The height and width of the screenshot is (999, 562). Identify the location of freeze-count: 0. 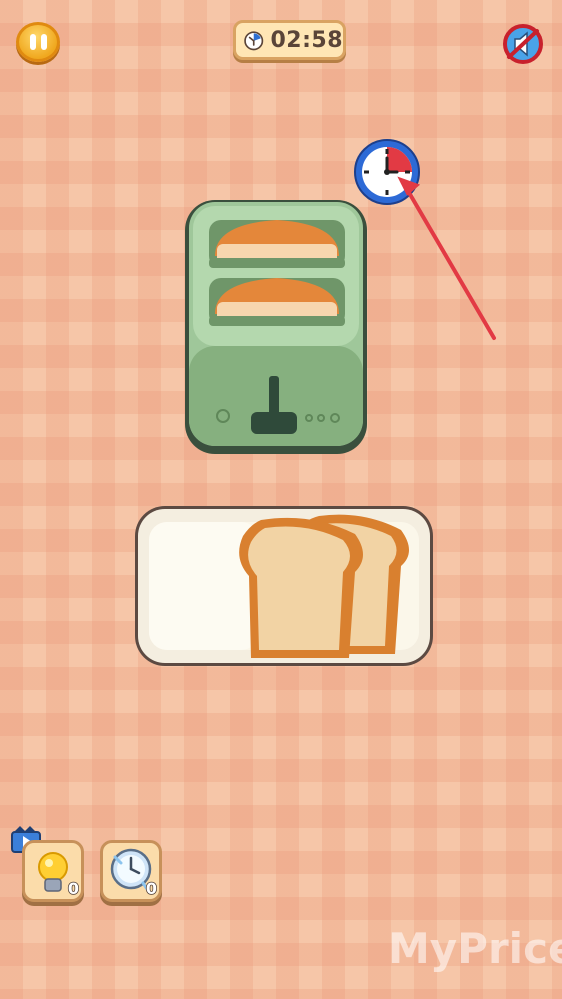
(151, 888).